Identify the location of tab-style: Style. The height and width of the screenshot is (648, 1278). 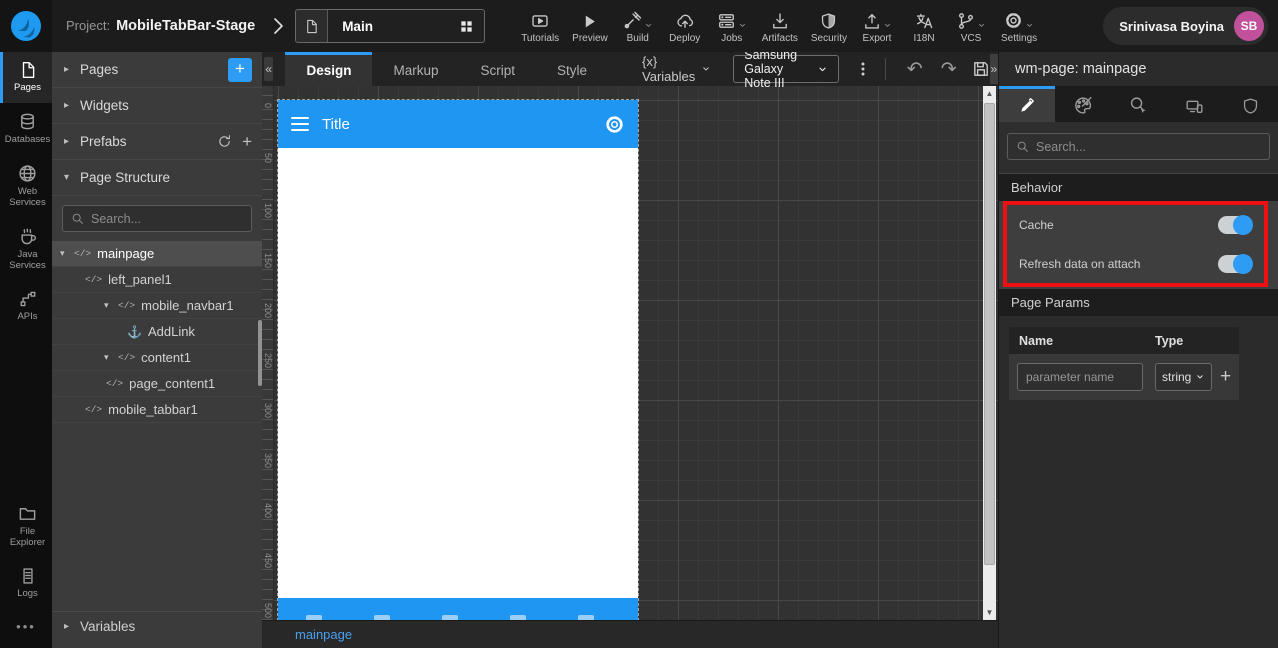
(572, 69).